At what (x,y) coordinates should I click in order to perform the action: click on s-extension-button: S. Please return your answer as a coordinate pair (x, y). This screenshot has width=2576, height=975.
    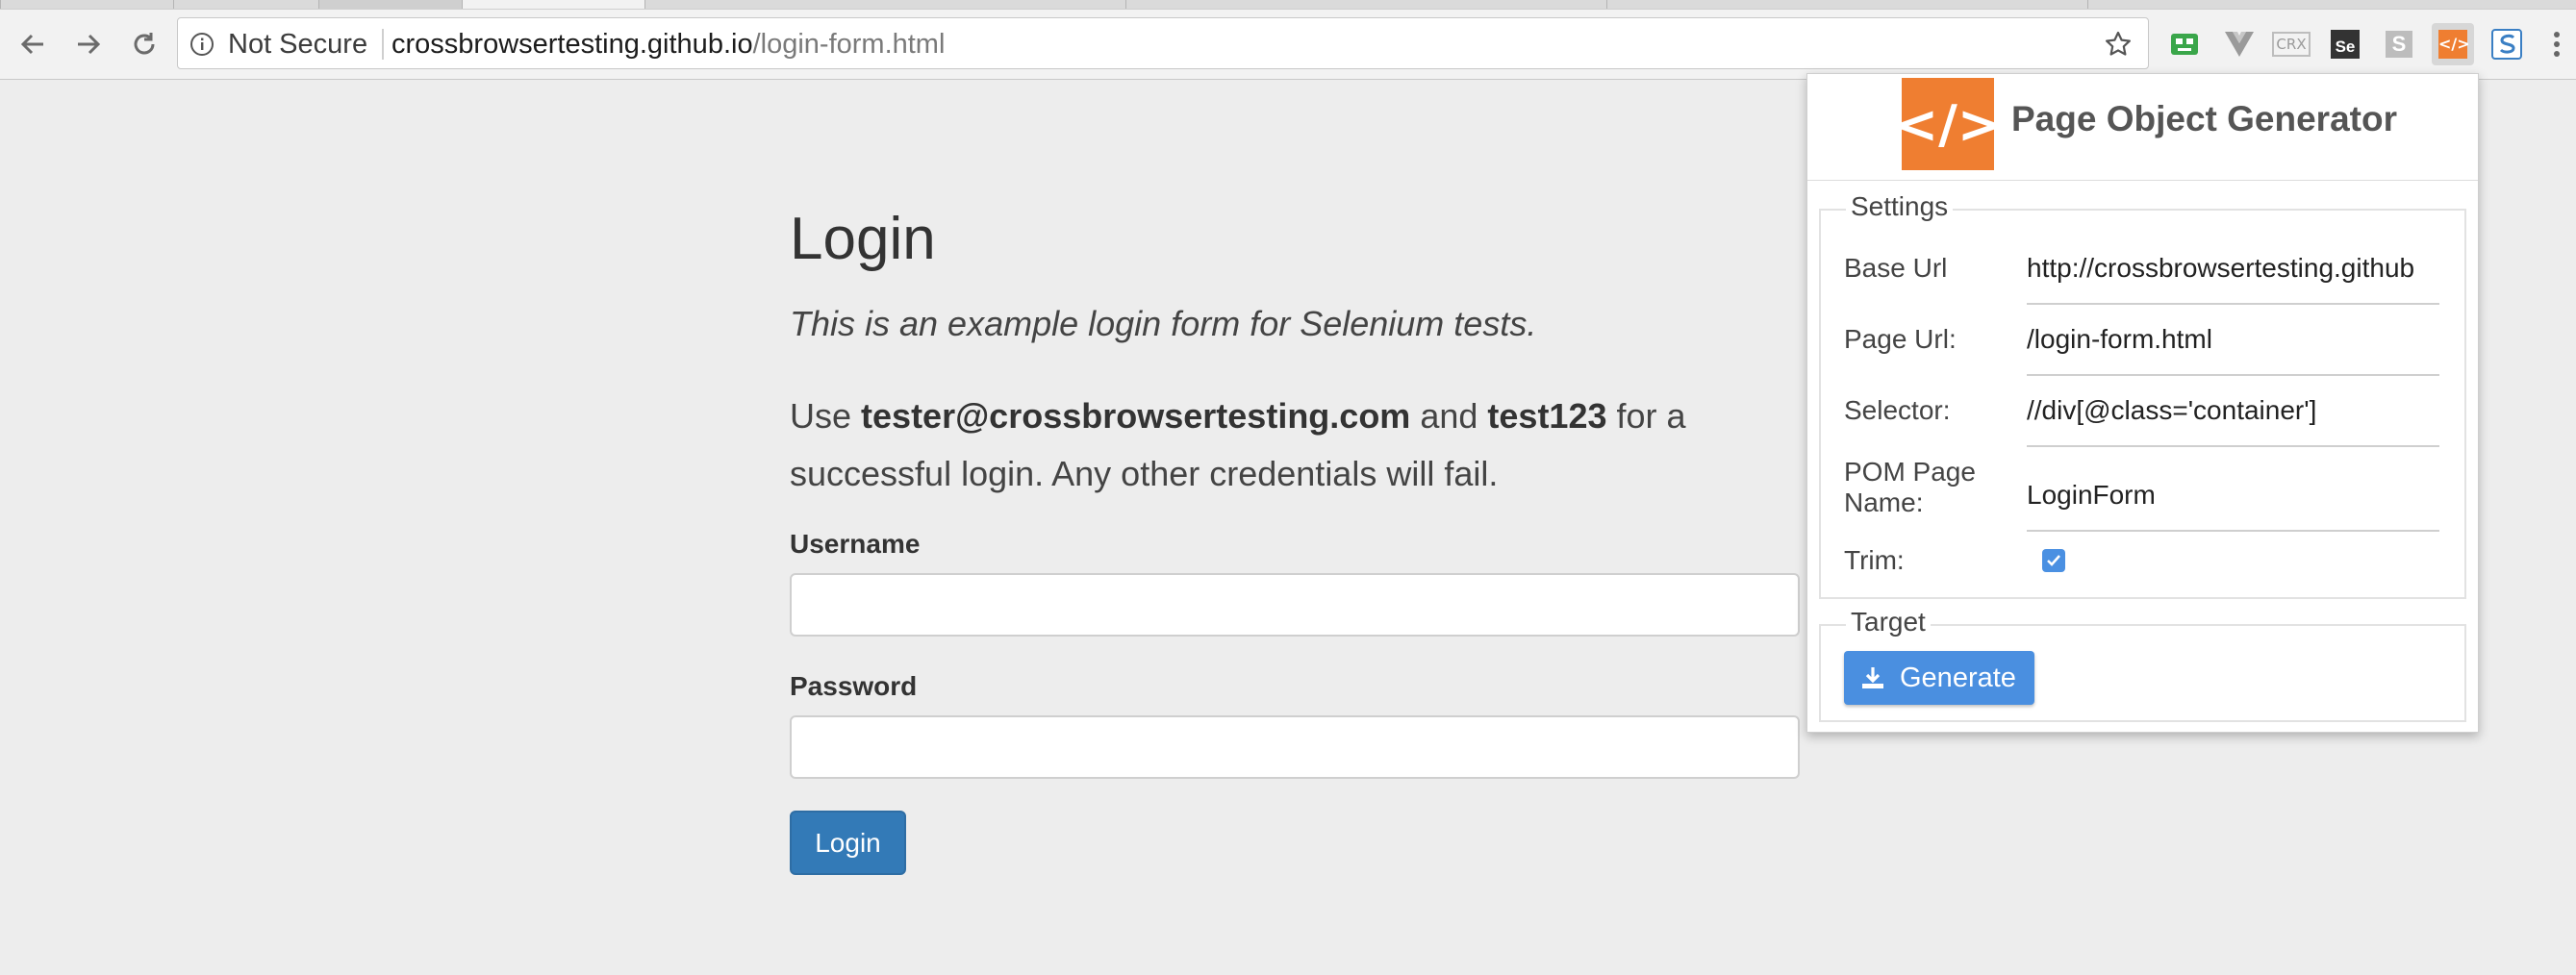
    Looking at the image, I should click on (2399, 44).